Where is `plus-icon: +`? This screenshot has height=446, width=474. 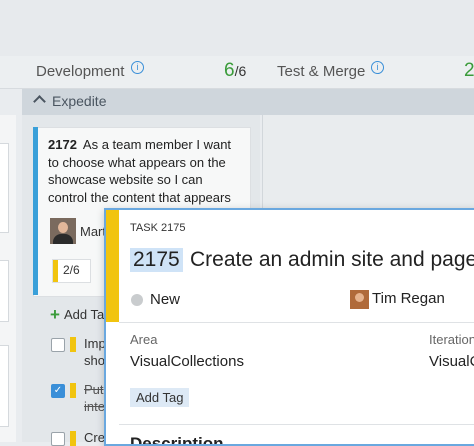
plus-icon: + is located at coordinates (55, 314).